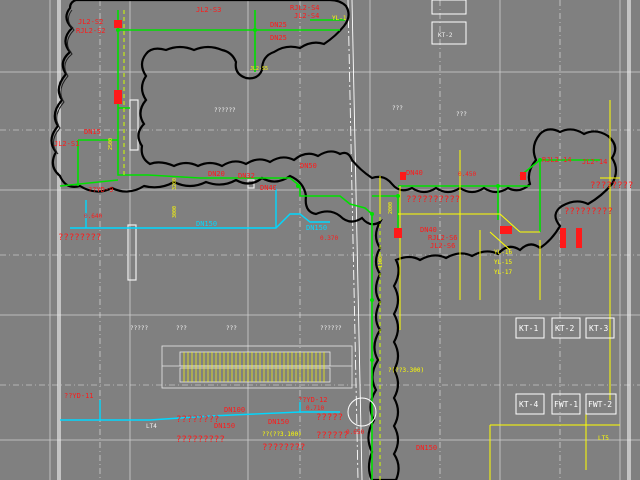 Image resolution: width=640 pixels, height=480 pixels. I want to click on label-h-0650: 0.650, so click(355, 432).